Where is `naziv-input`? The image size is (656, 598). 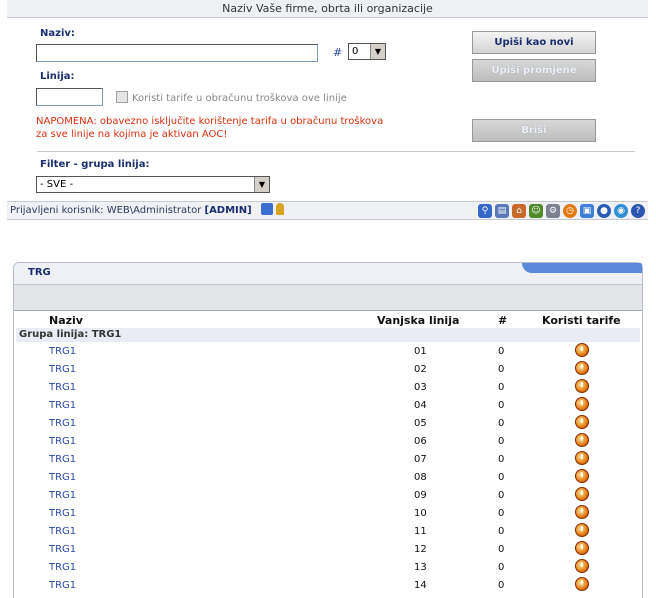
naziv-input is located at coordinates (177, 53).